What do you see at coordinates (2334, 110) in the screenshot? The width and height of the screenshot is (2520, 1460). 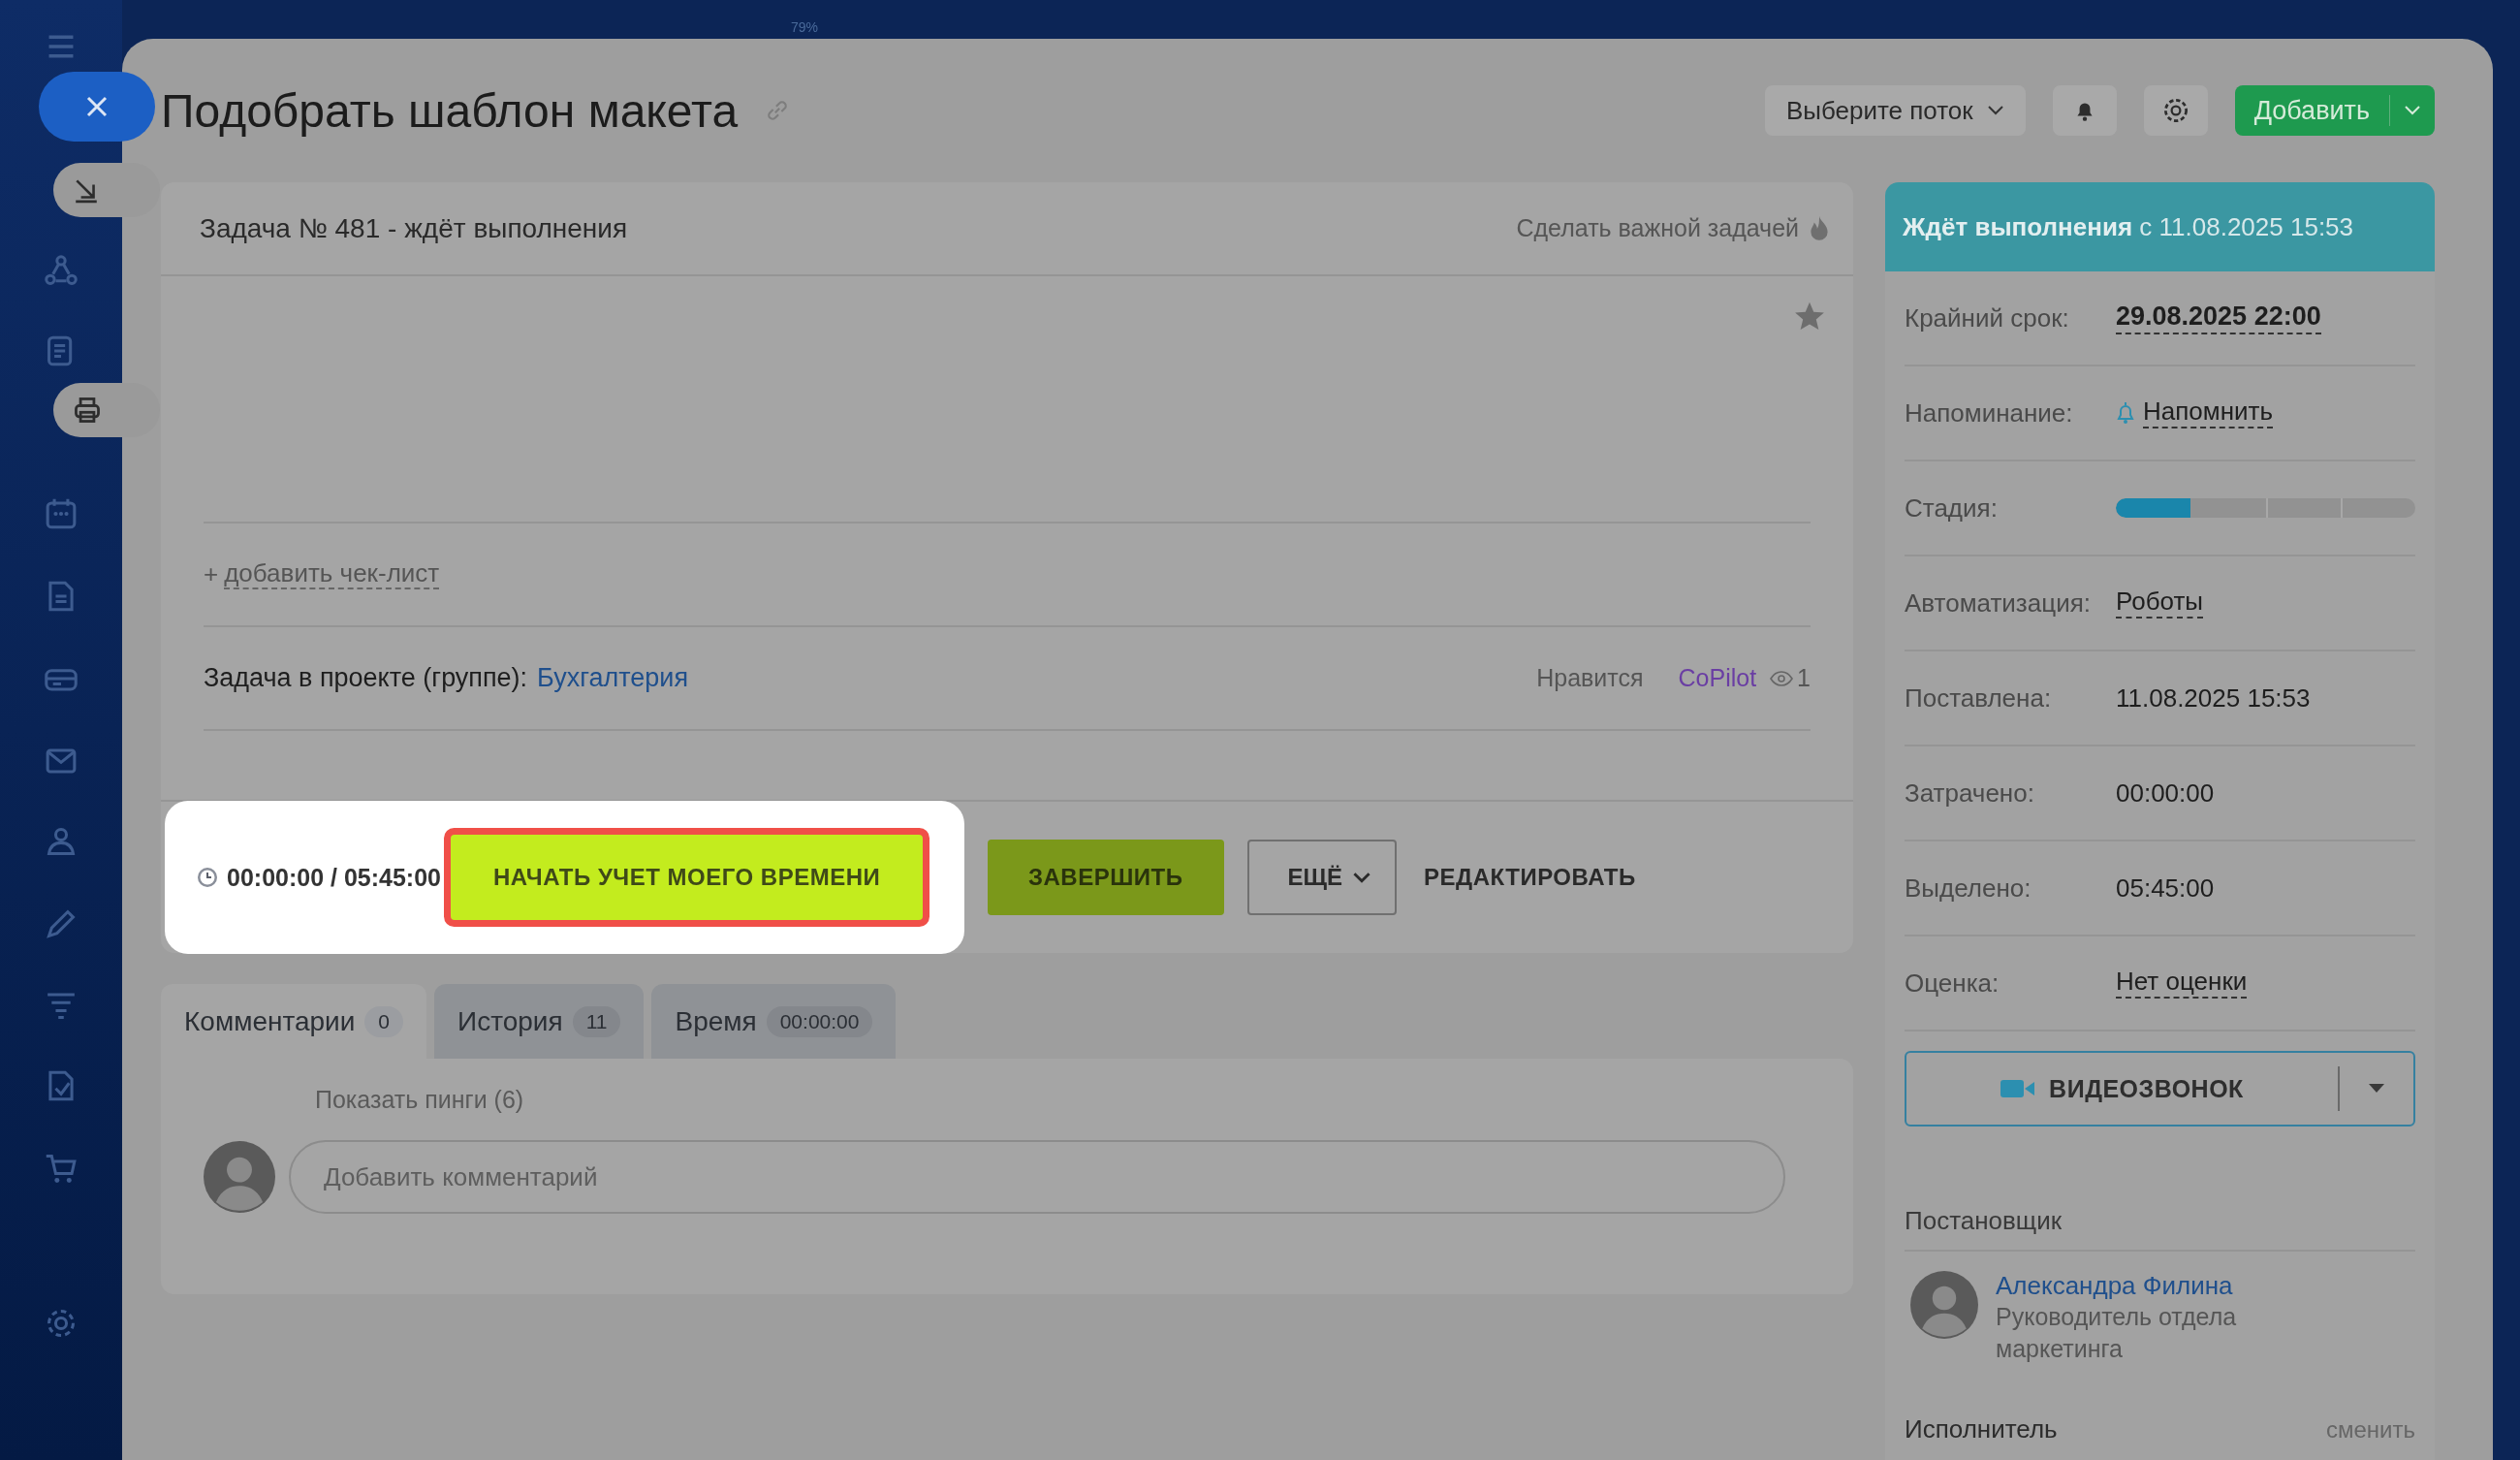 I see `add-button: Добавить` at bounding box center [2334, 110].